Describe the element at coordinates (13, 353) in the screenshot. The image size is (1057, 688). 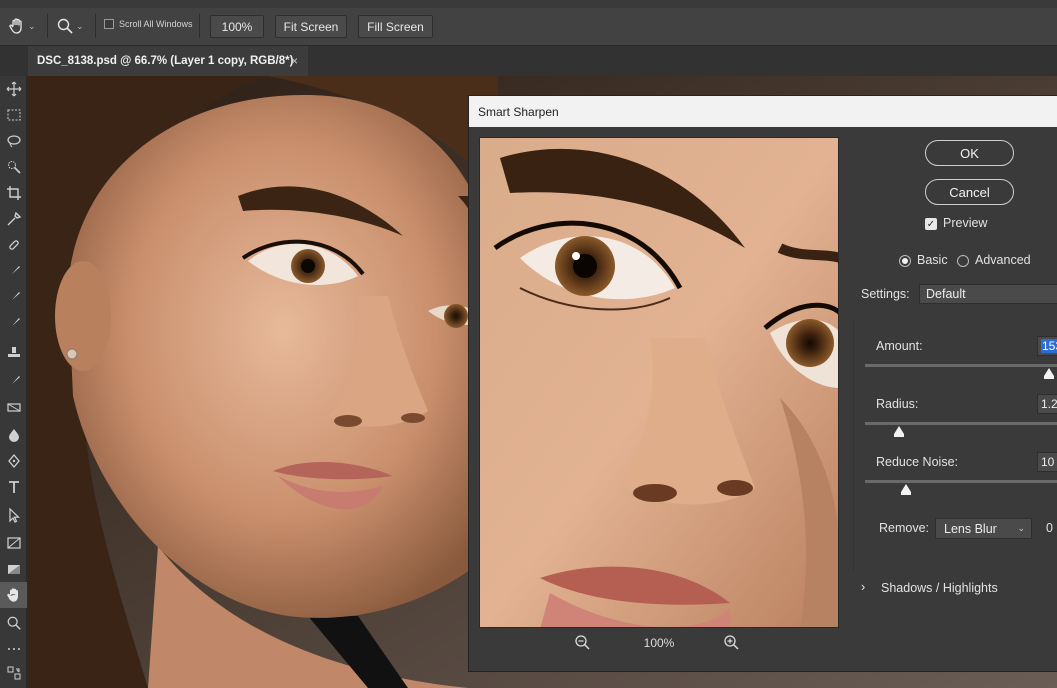
I see `stamp-tool-icon` at that location.